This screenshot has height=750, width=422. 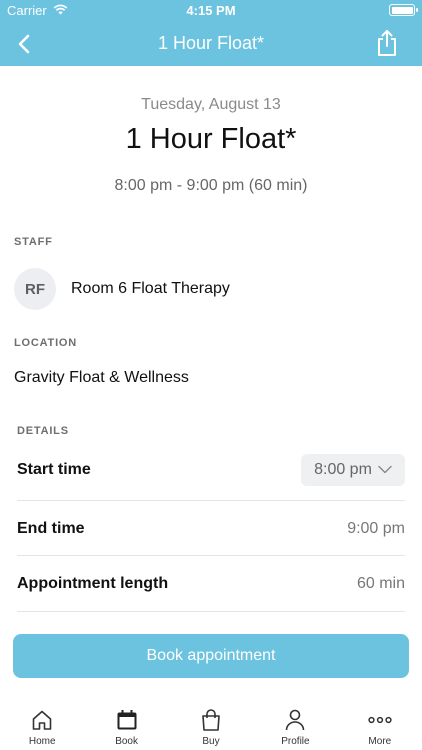 I want to click on start-time-select: 8:00 pm, so click(x=353, y=469).